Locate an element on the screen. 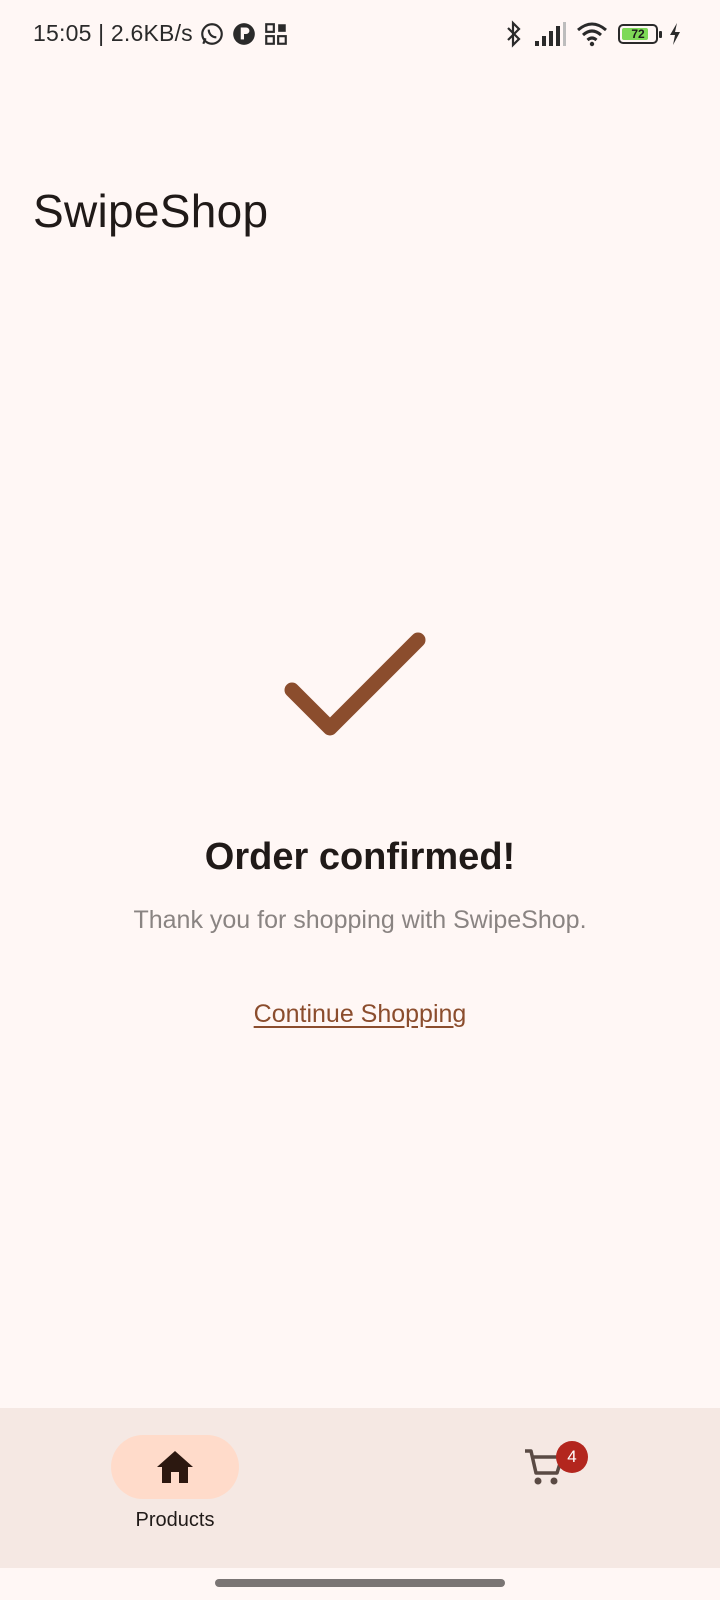  app-title: SwipeShop is located at coordinates (151, 211).